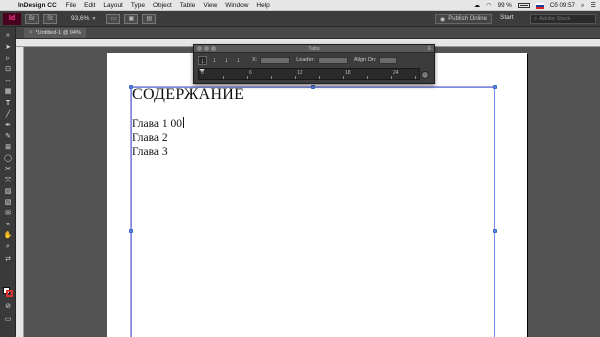 Image resolution: width=600 pixels, height=337 pixels. Describe the element at coordinates (8, 35) in the screenshot. I see `collapse-icon: »` at that location.